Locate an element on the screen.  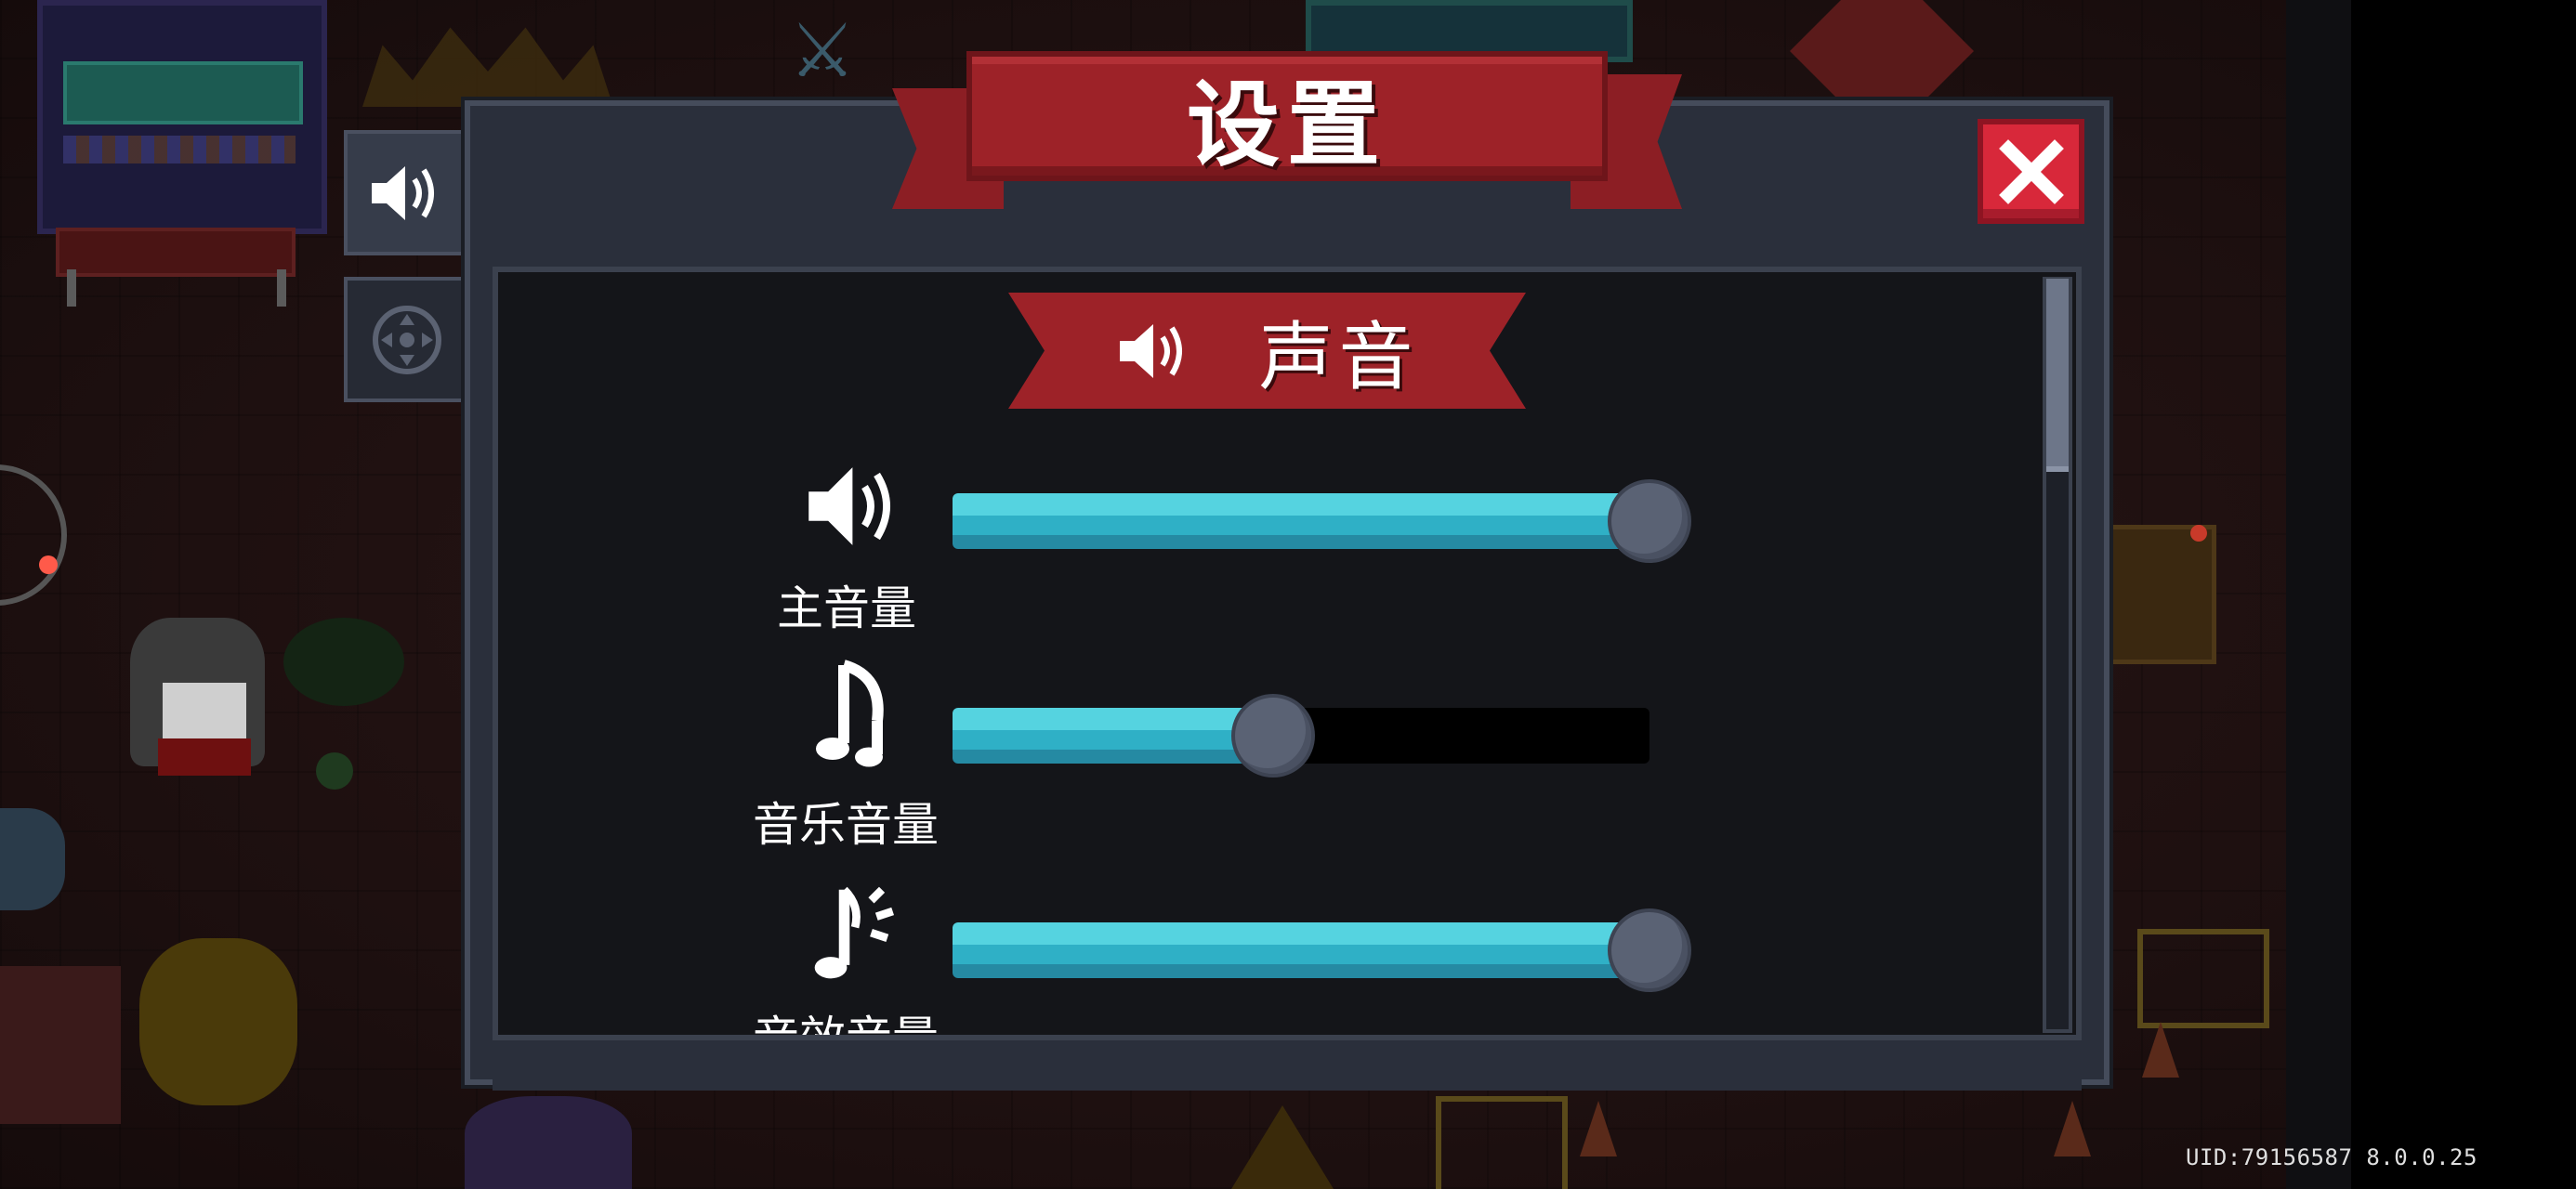
dpad-icon is located at coordinates (407, 339).